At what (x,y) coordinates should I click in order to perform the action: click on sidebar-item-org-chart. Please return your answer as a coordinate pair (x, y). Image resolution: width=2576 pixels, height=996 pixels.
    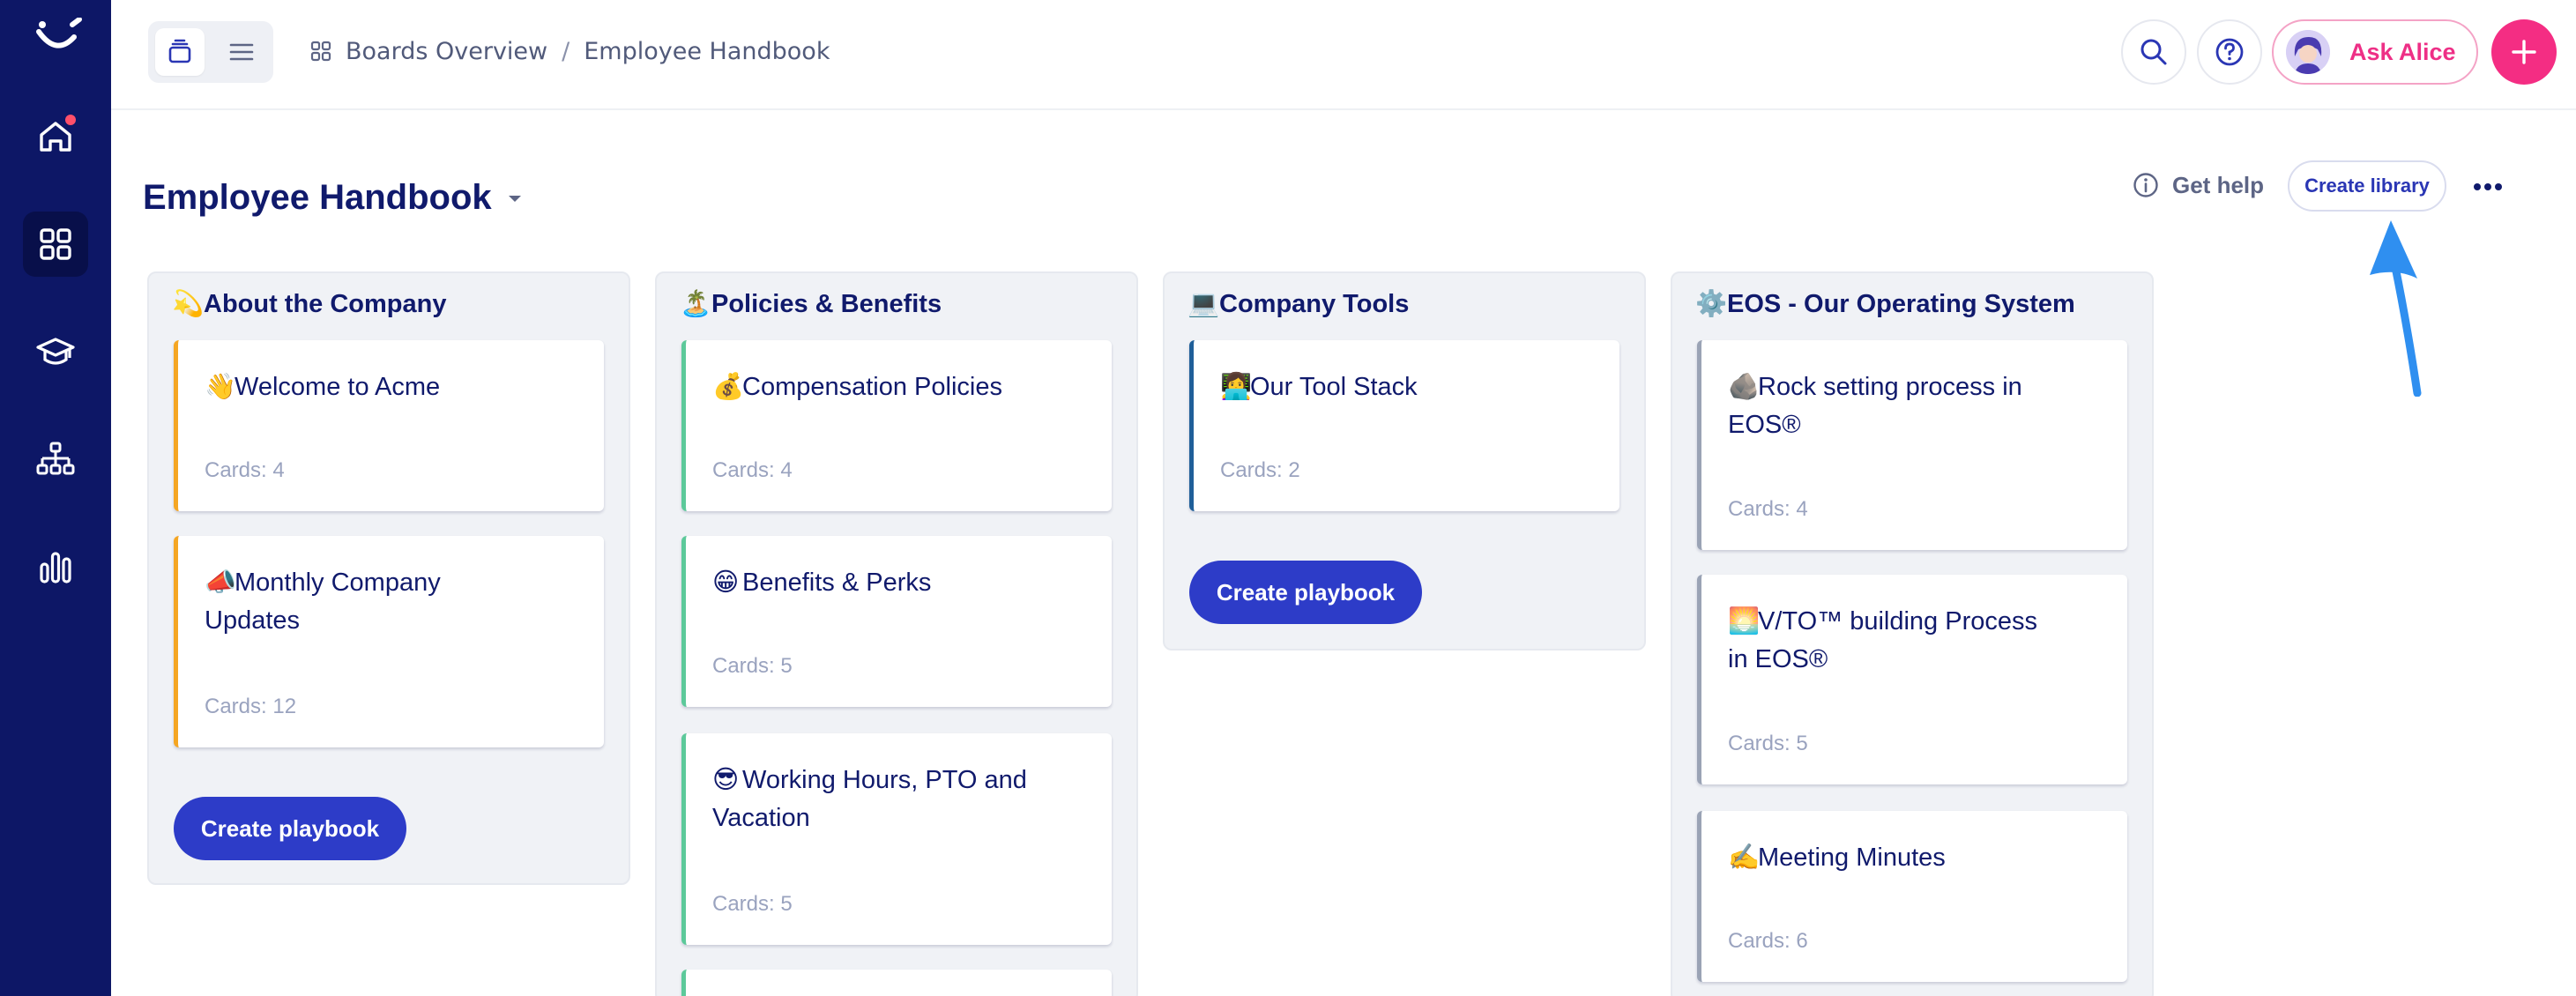
    Looking at the image, I should click on (55, 459).